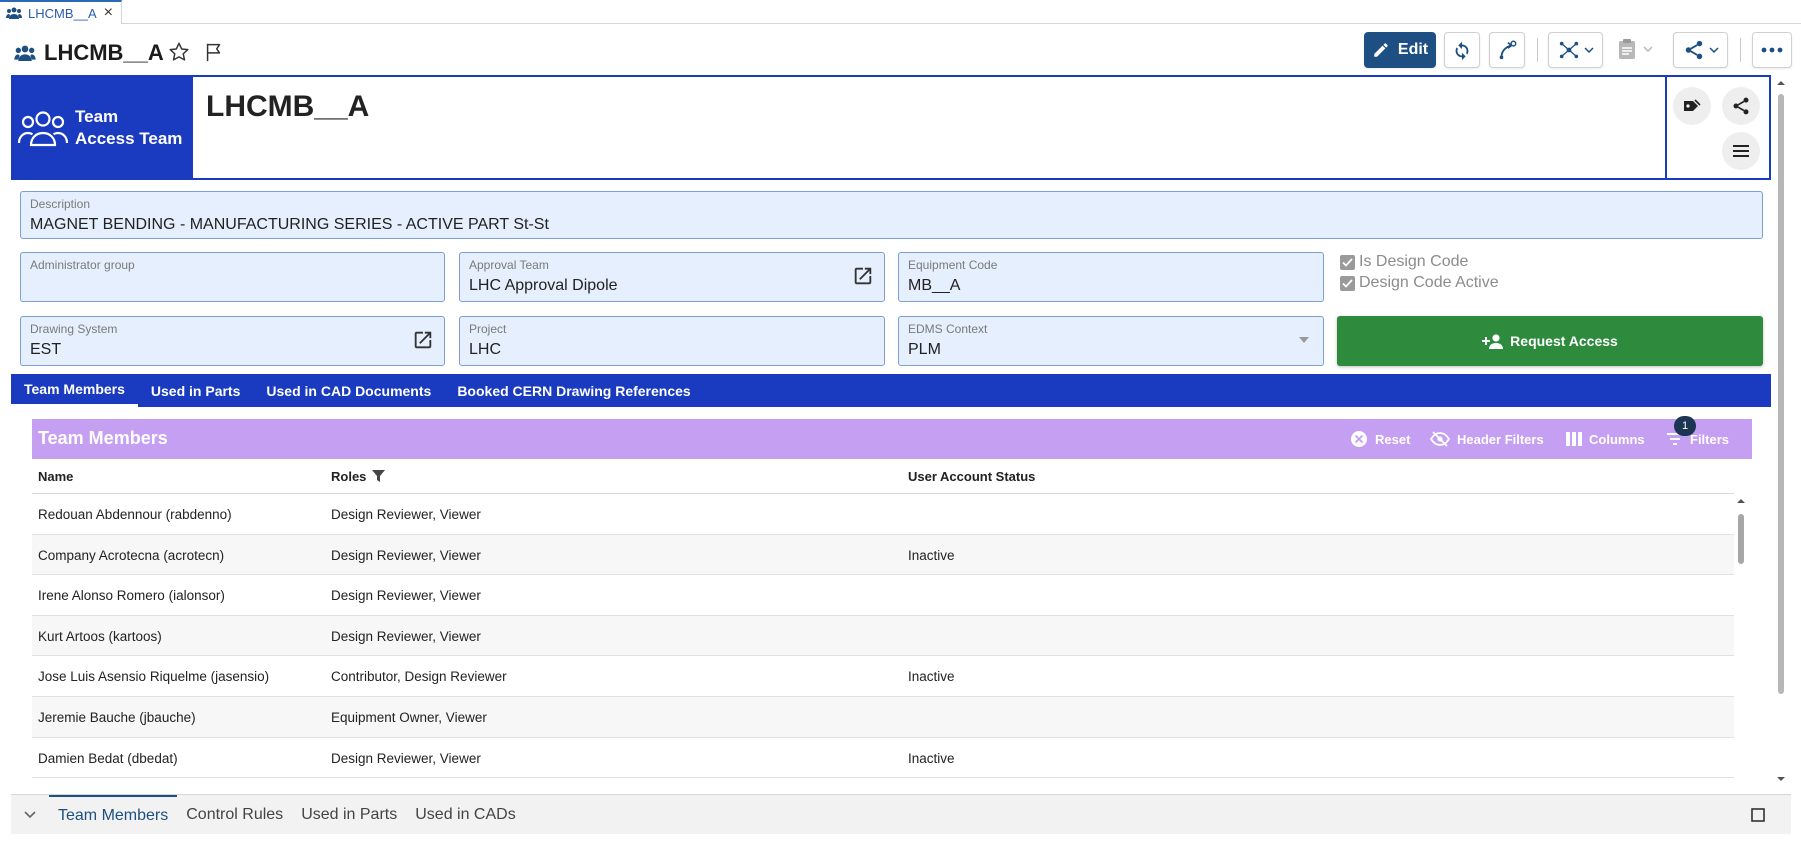  I want to click on header-filters-button: Header Filters, so click(1487, 439).